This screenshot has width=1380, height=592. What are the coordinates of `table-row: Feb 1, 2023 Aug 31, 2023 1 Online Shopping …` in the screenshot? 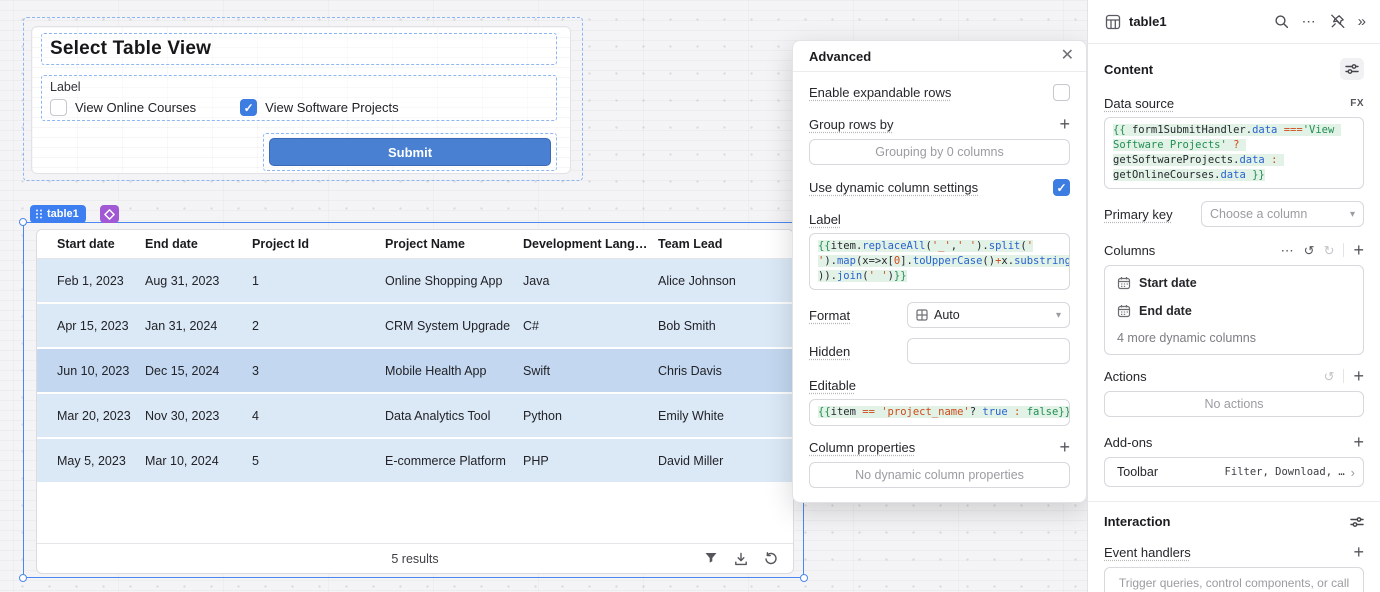 It's located at (415, 280).